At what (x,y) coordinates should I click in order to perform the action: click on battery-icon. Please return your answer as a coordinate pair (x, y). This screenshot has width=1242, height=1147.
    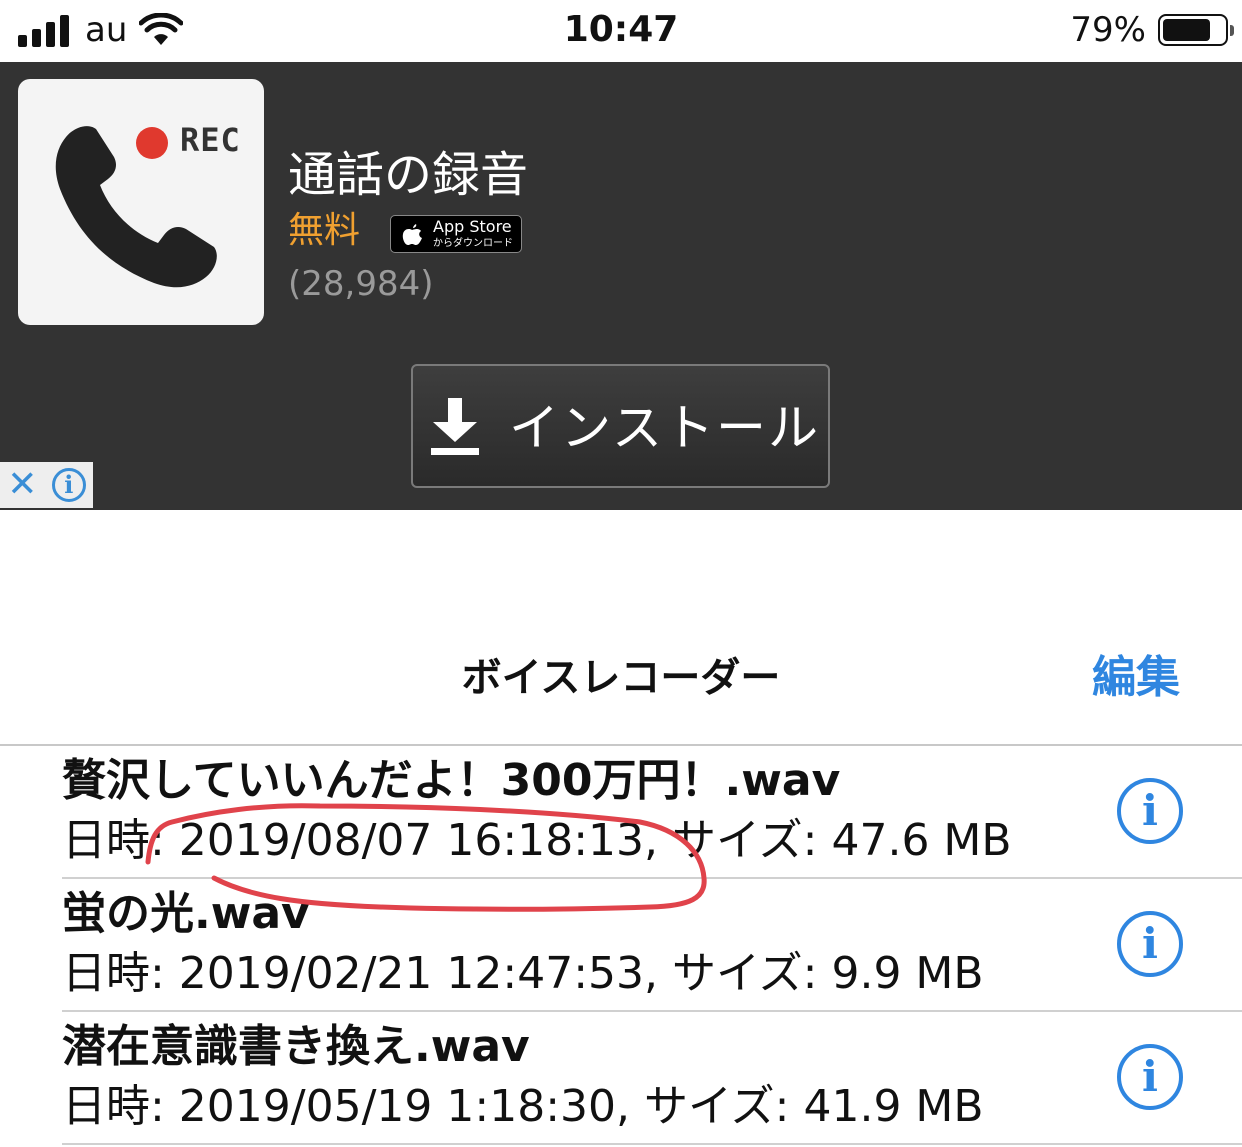
    Looking at the image, I should click on (1196, 30).